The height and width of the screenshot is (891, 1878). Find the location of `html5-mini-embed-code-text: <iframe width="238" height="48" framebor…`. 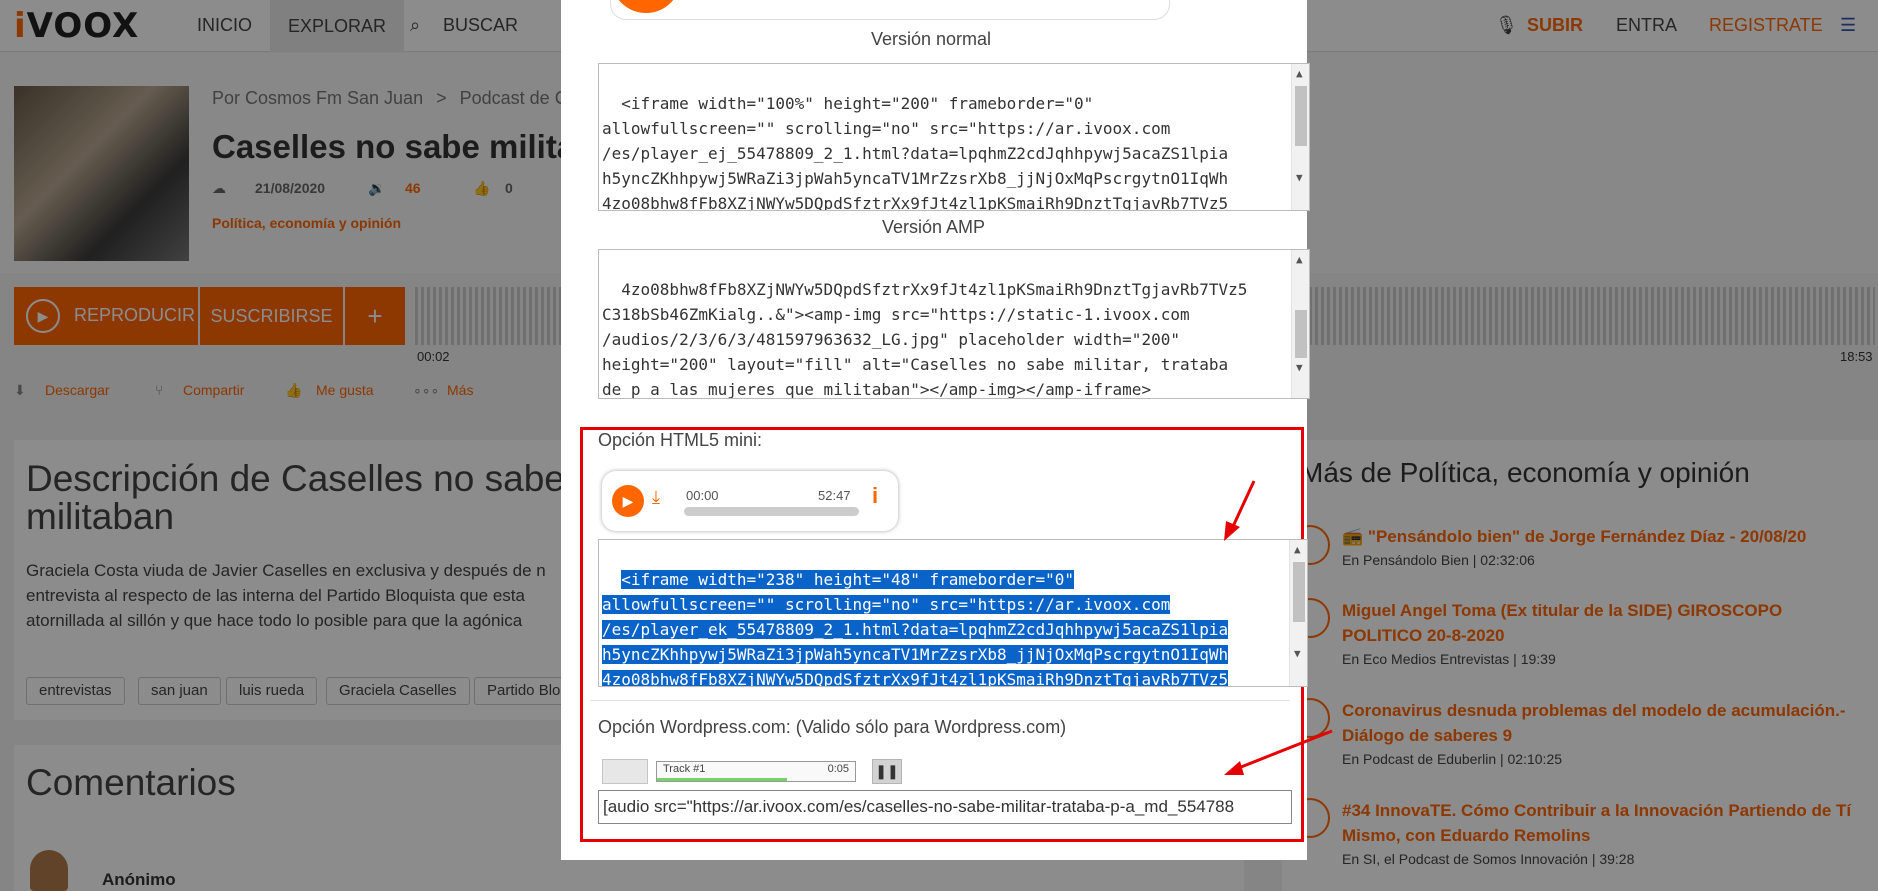

html5-mini-embed-code-text: <iframe width="238" height="48" framebor… is located at coordinates (915, 628).